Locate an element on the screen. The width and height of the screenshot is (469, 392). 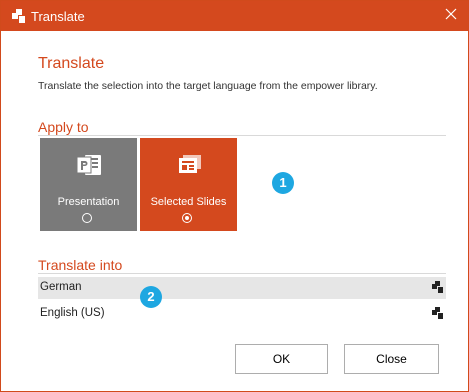
step-badge-2: 2 is located at coordinates (151, 297).